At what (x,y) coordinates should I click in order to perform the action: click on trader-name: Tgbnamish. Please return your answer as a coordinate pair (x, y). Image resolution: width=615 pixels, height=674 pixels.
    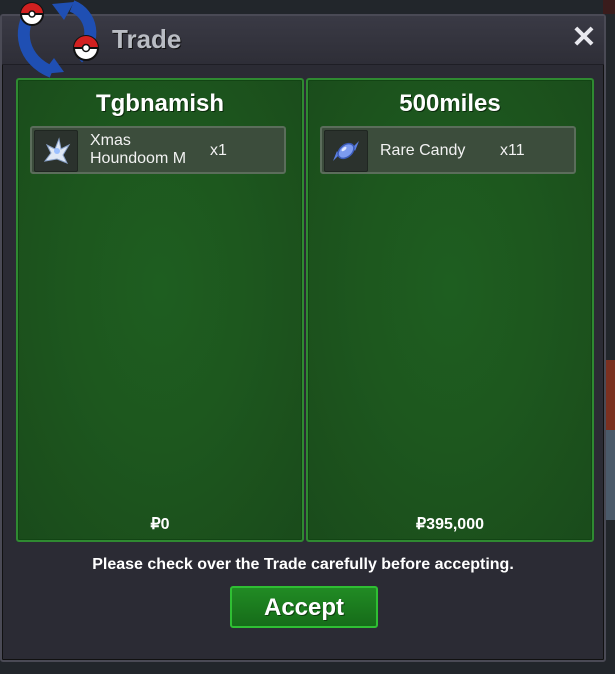
    Looking at the image, I should click on (159, 103).